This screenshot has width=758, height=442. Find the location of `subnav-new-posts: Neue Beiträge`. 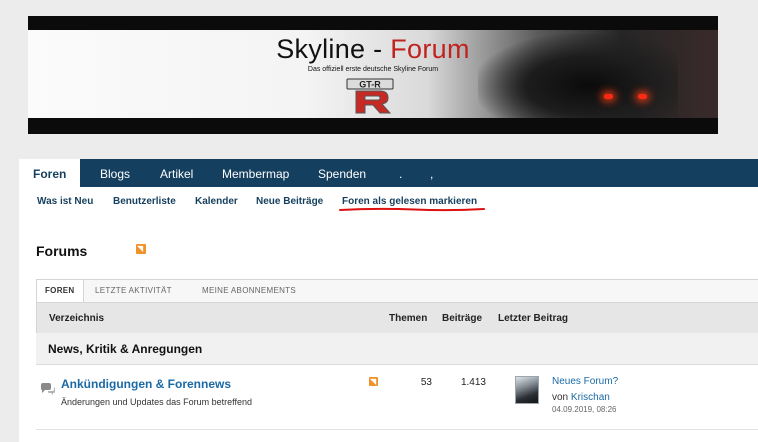

subnav-new-posts: Neue Beiträge is located at coordinates (289, 201).